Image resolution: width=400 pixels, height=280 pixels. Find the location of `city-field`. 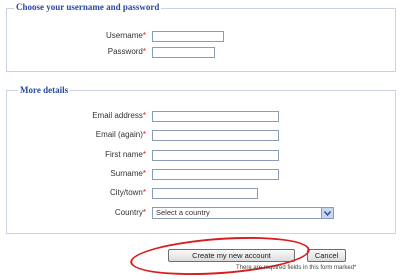

city-field is located at coordinates (205, 193).